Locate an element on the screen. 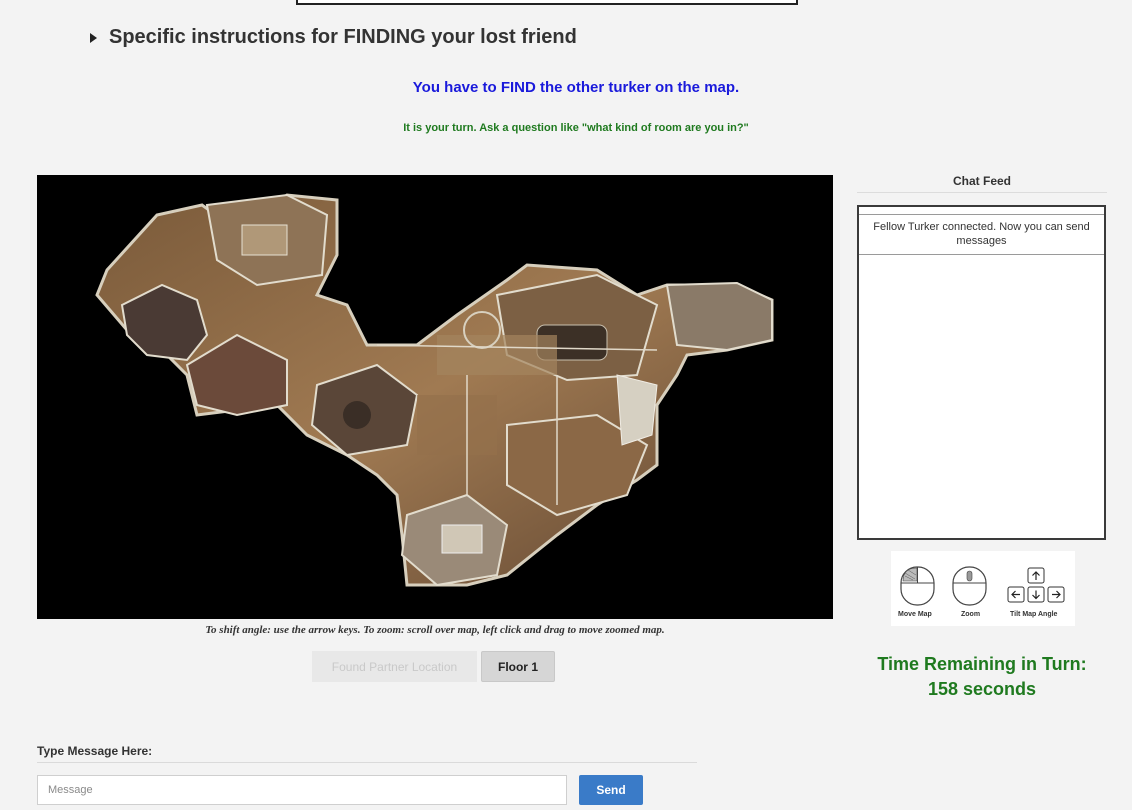  timer-value: 158 seconds is located at coordinates (982, 689).